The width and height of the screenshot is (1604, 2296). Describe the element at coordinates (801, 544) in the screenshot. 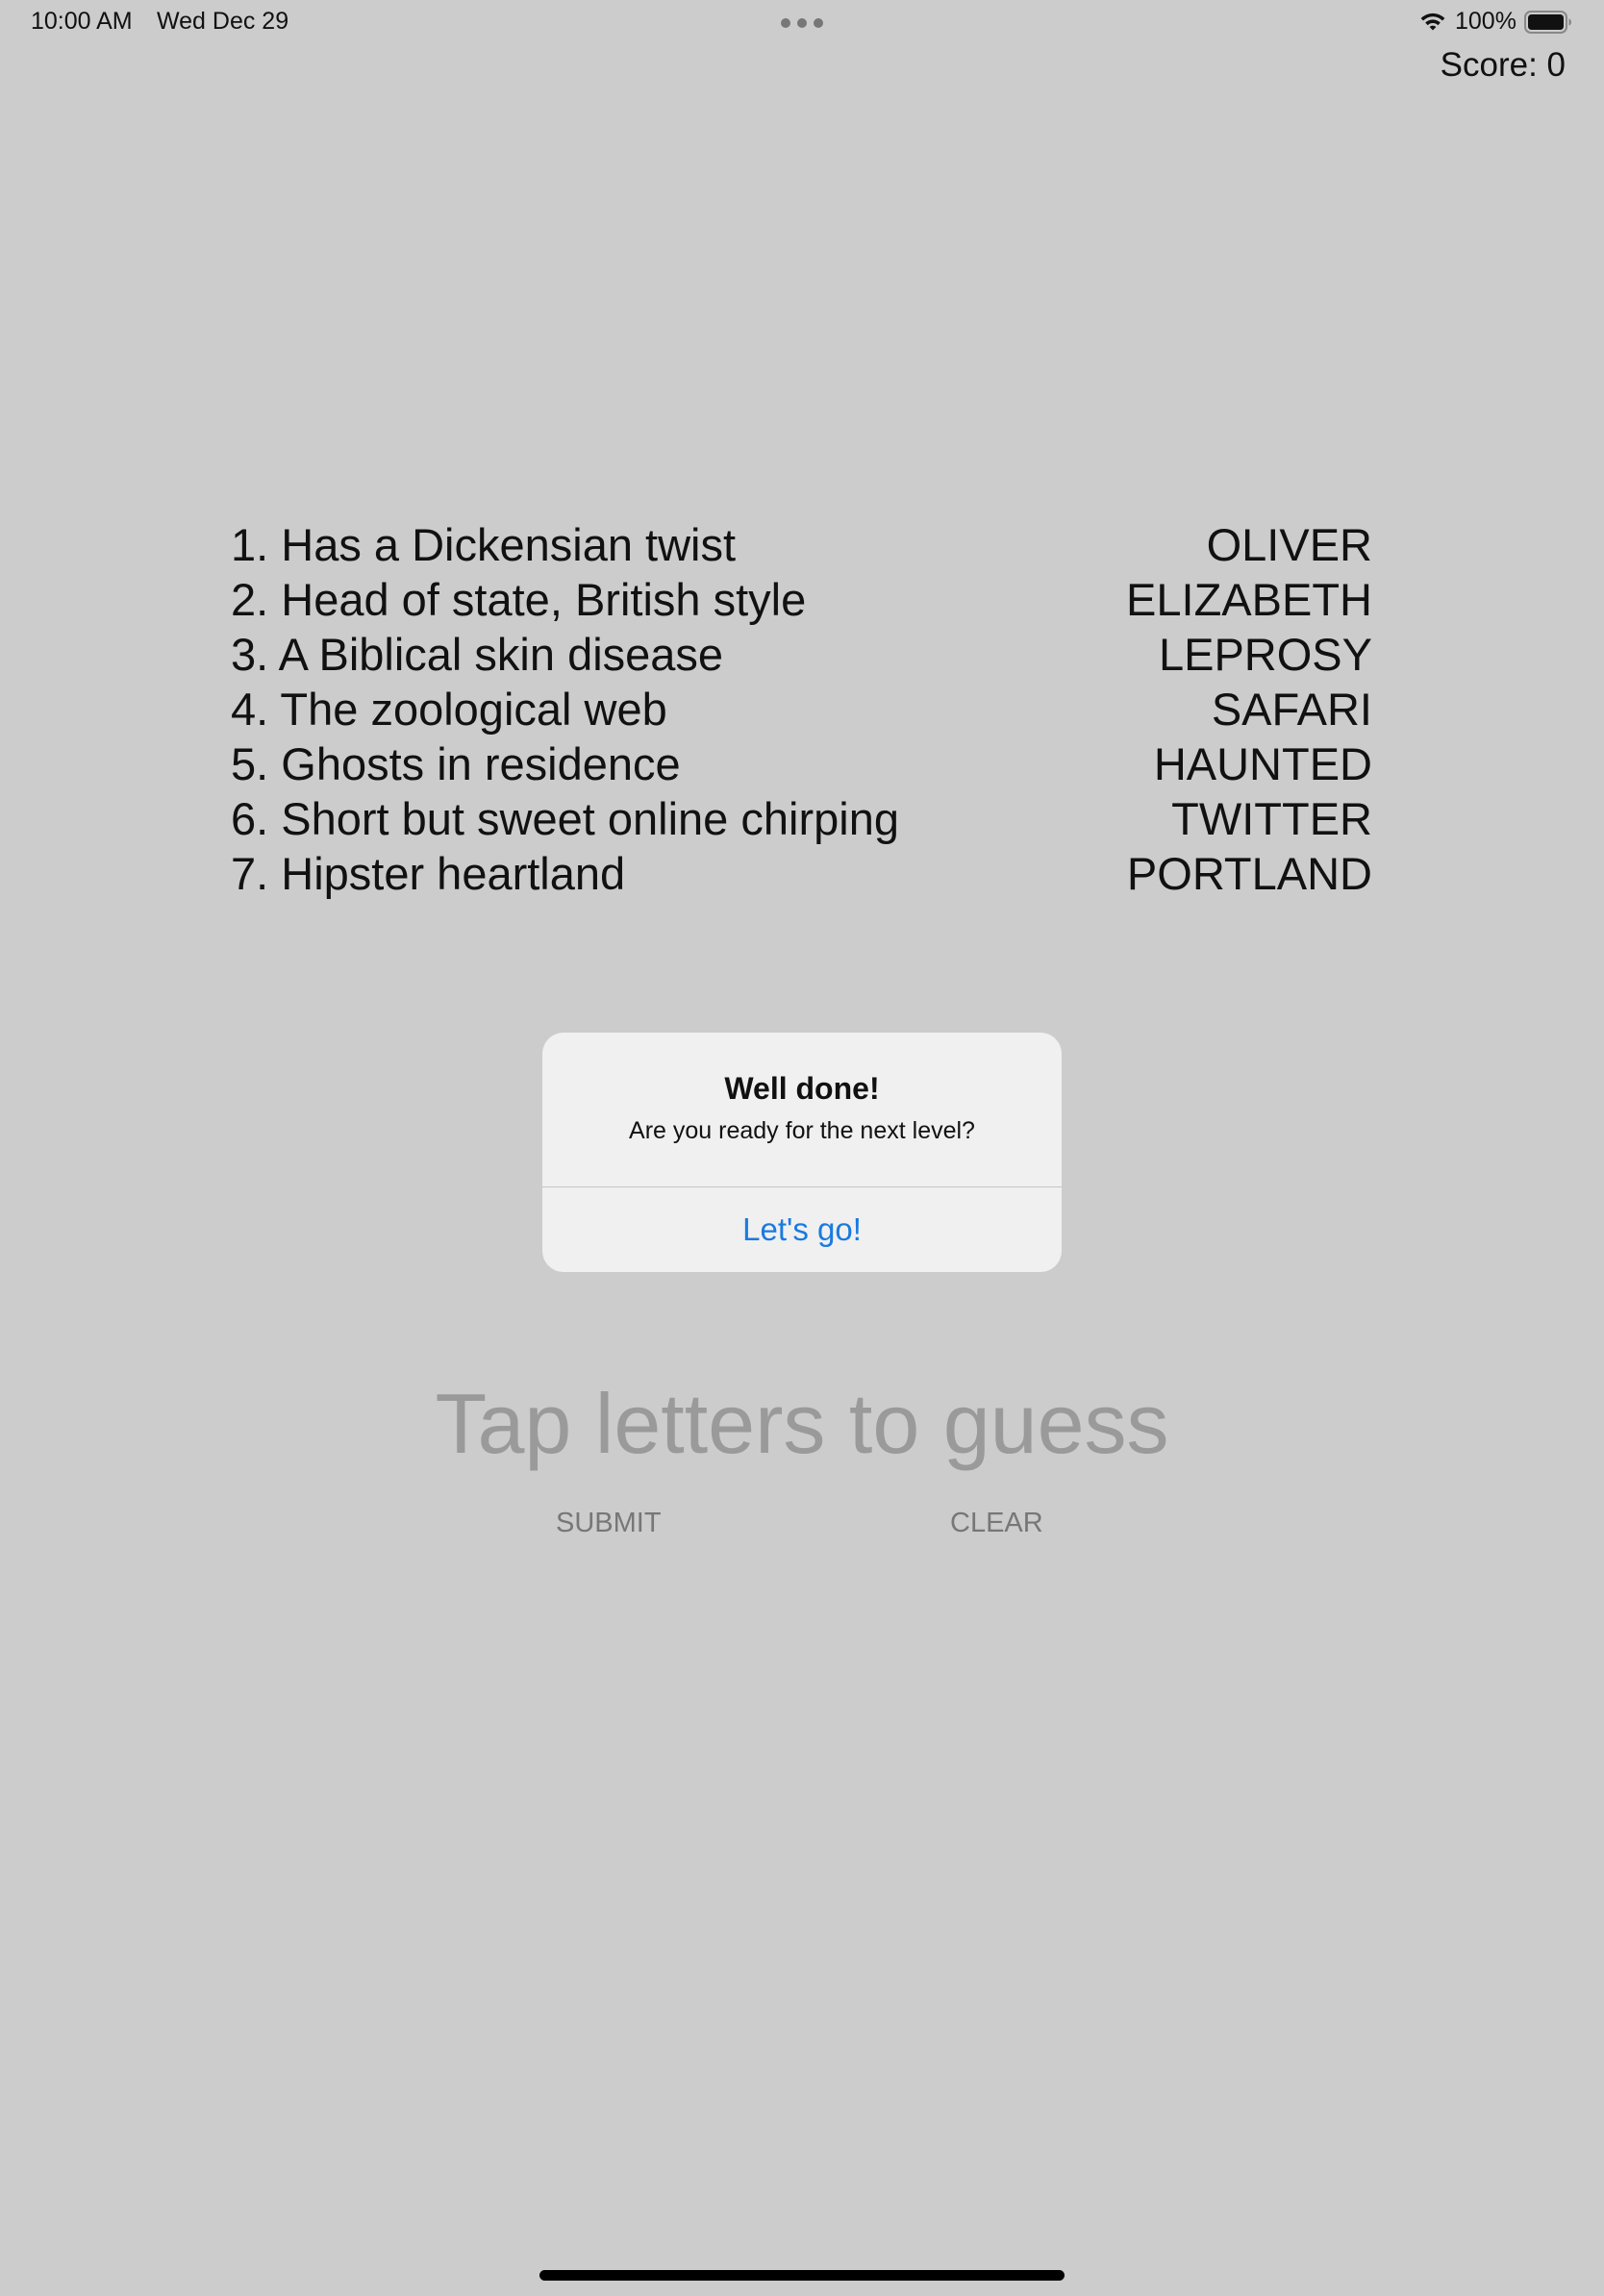

I see `clue-row: 1. Has a Dickensian twist OLIVER` at that location.